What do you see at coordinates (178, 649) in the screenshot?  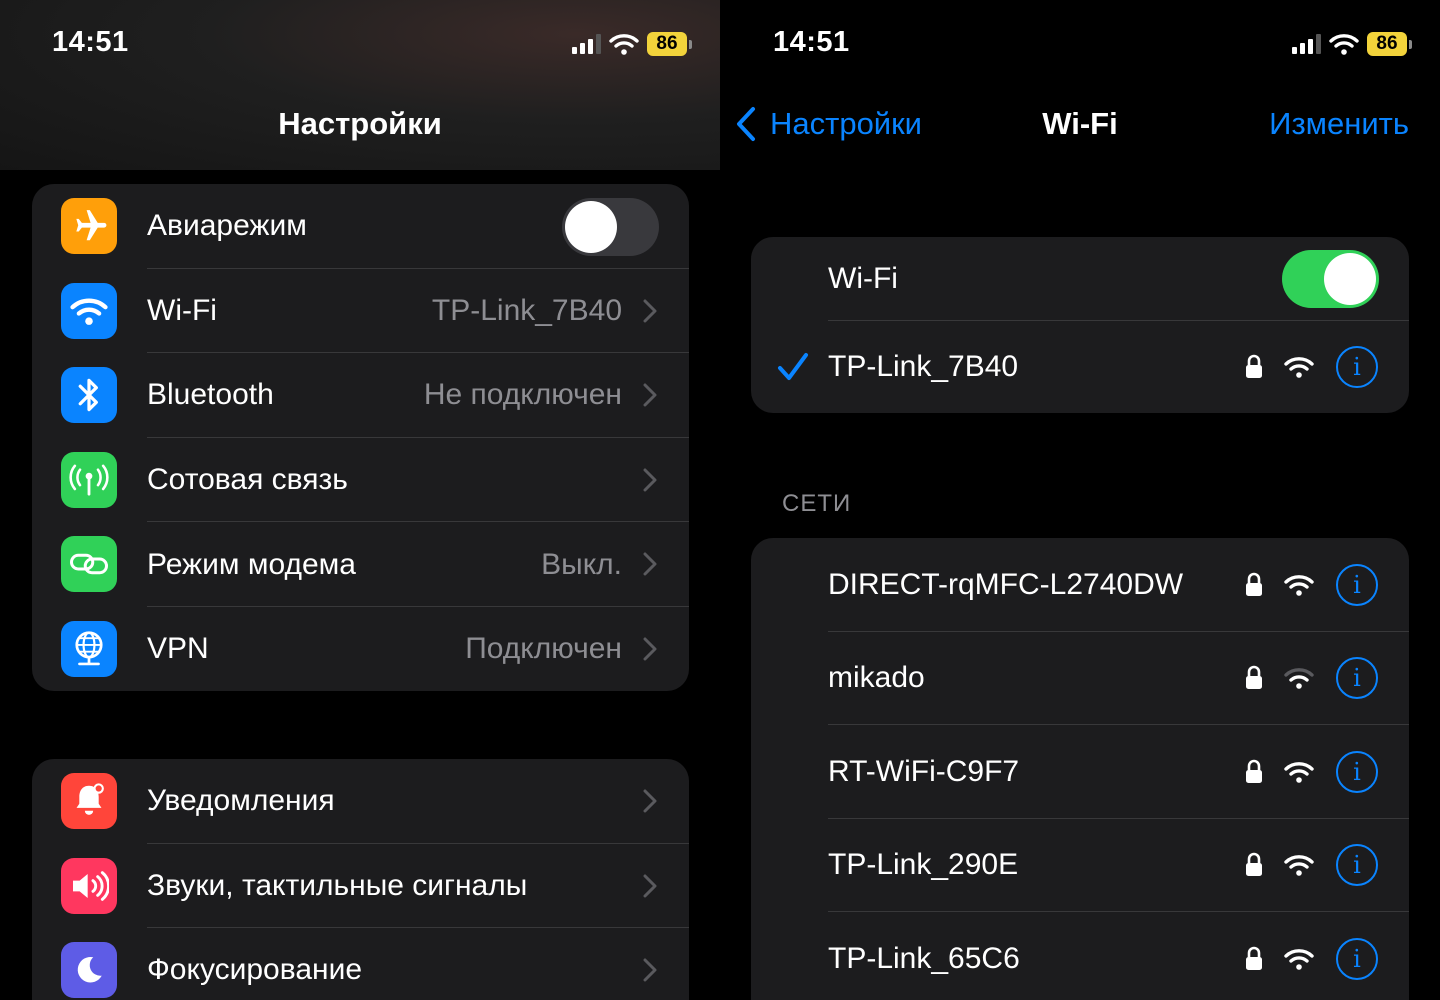 I see `settings-row-label: VPN` at bounding box center [178, 649].